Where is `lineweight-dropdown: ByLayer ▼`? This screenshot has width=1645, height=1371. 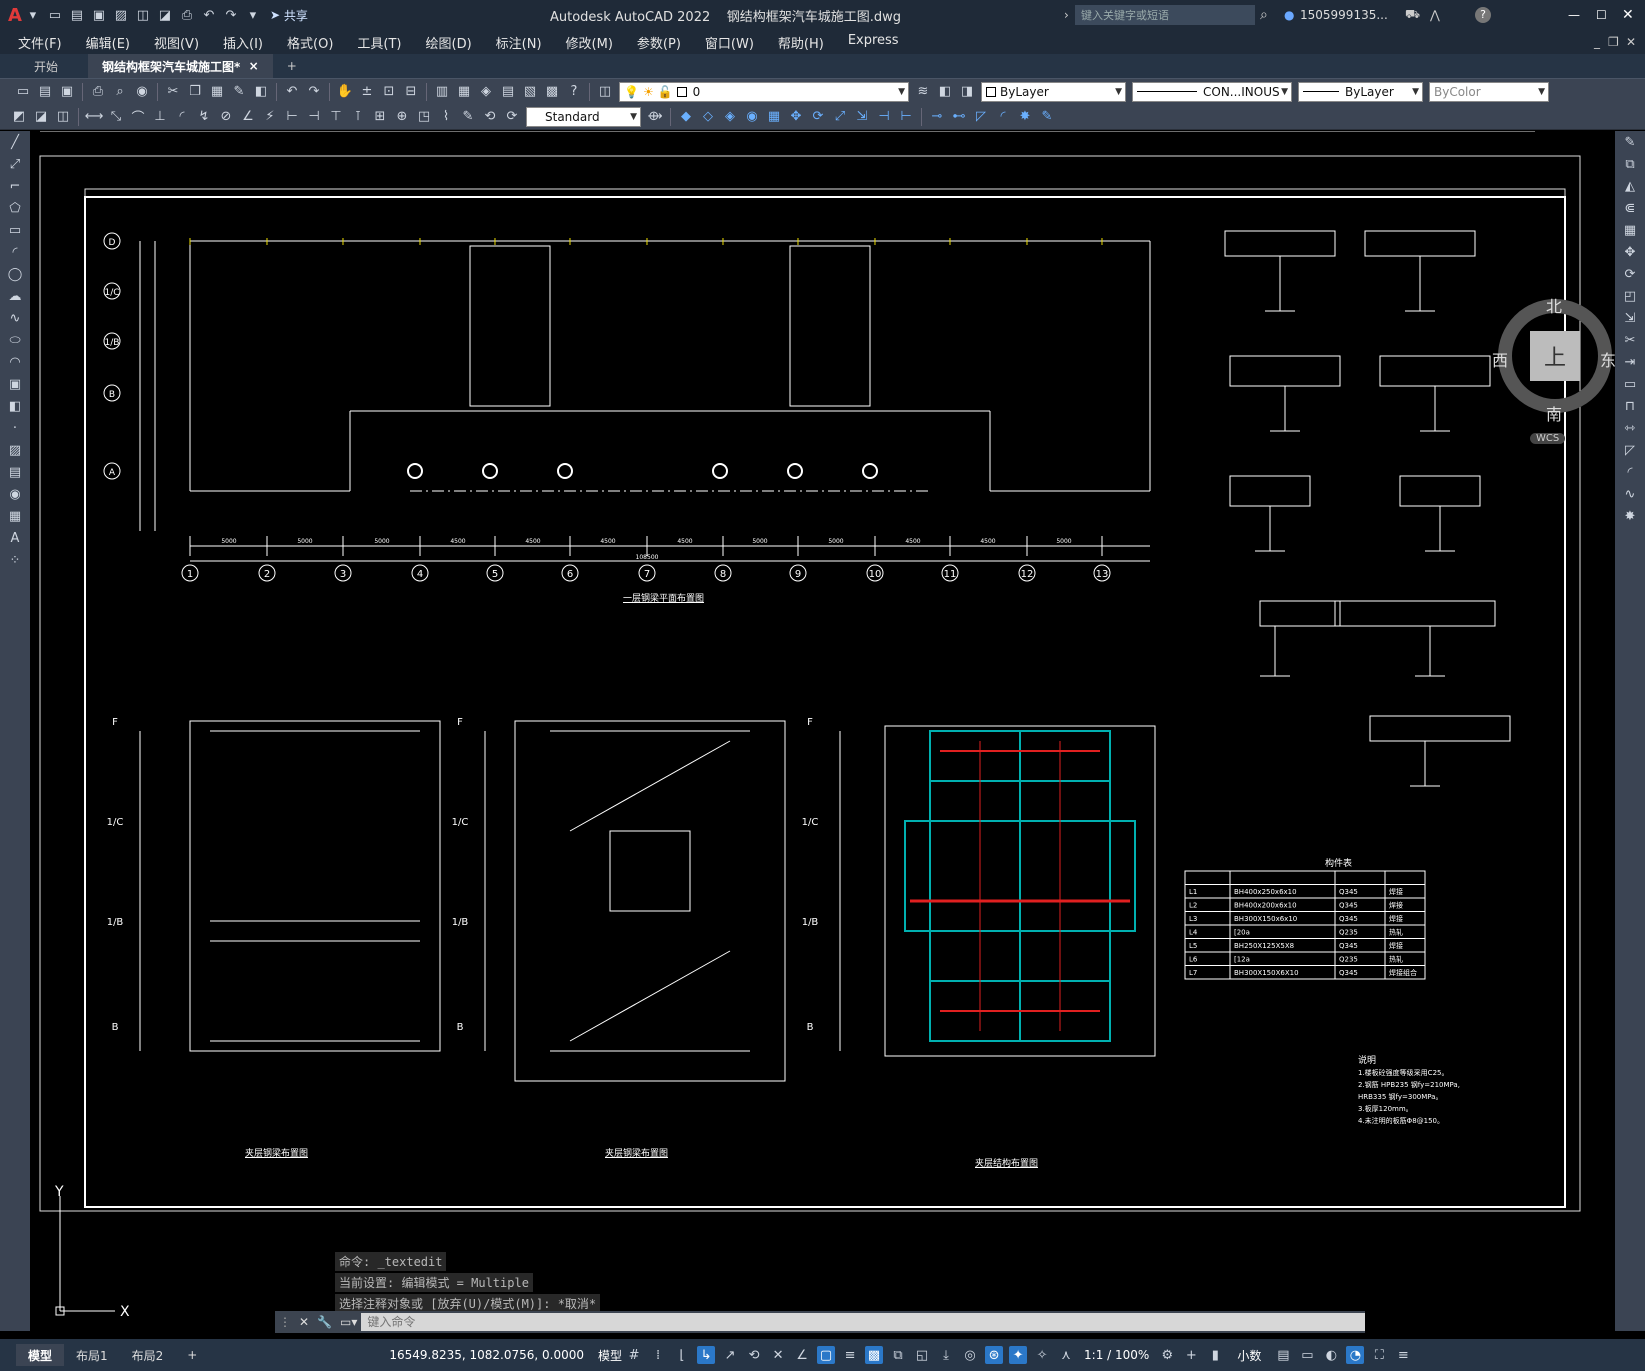
lineweight-dropdown: ByLayer ▼ is located at coordinates (1360, 91).